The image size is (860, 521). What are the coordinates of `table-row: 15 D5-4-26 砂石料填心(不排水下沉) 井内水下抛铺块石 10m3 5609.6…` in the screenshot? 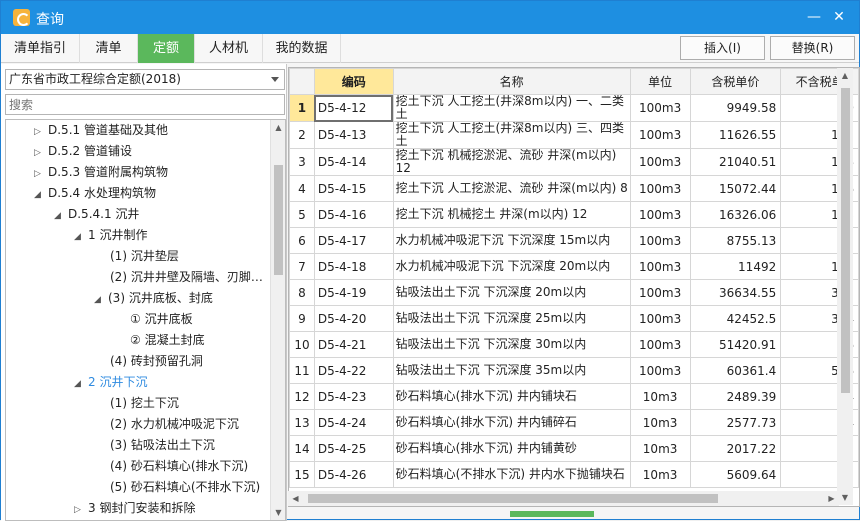 It's located at (574, 474).